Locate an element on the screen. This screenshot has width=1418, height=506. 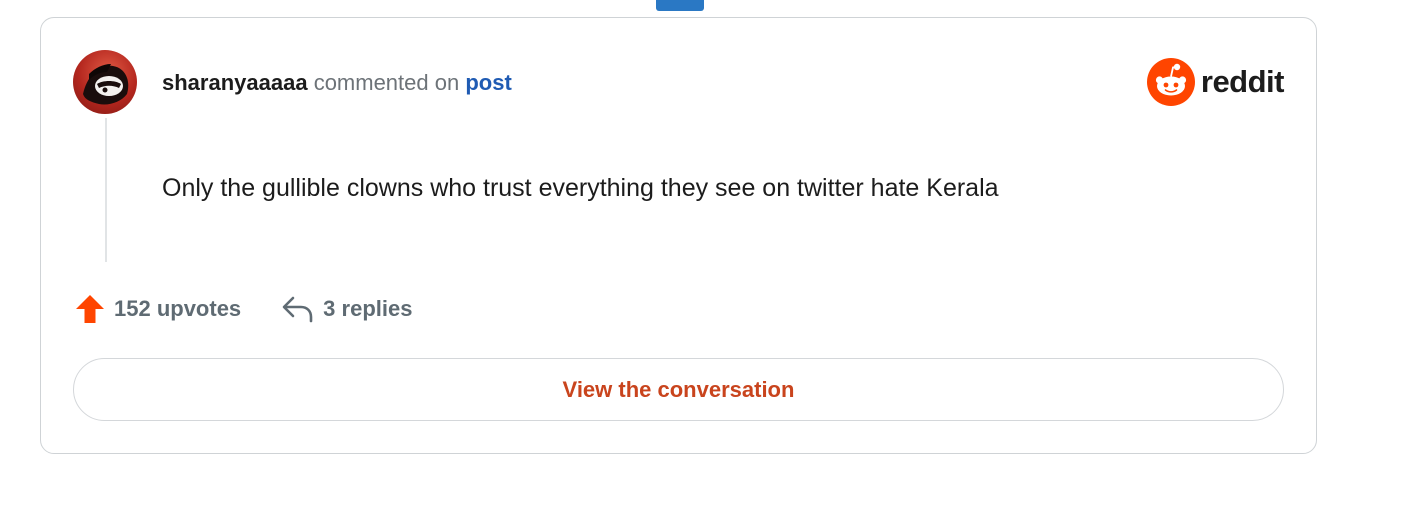
upvotes-label: 152 upvotes is located at coordinates (178, 308).